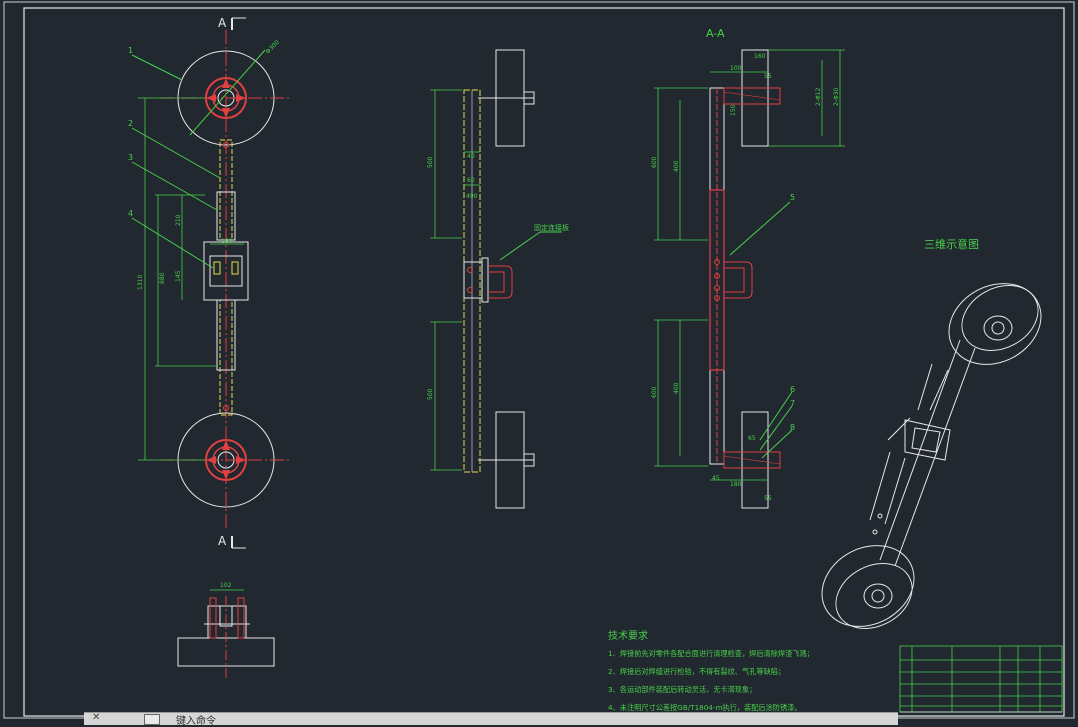  What do you see at coordinates (222, 541) in the screenshot?
I see `cut-mark-bottom: A` at bounding box center [222, 541].